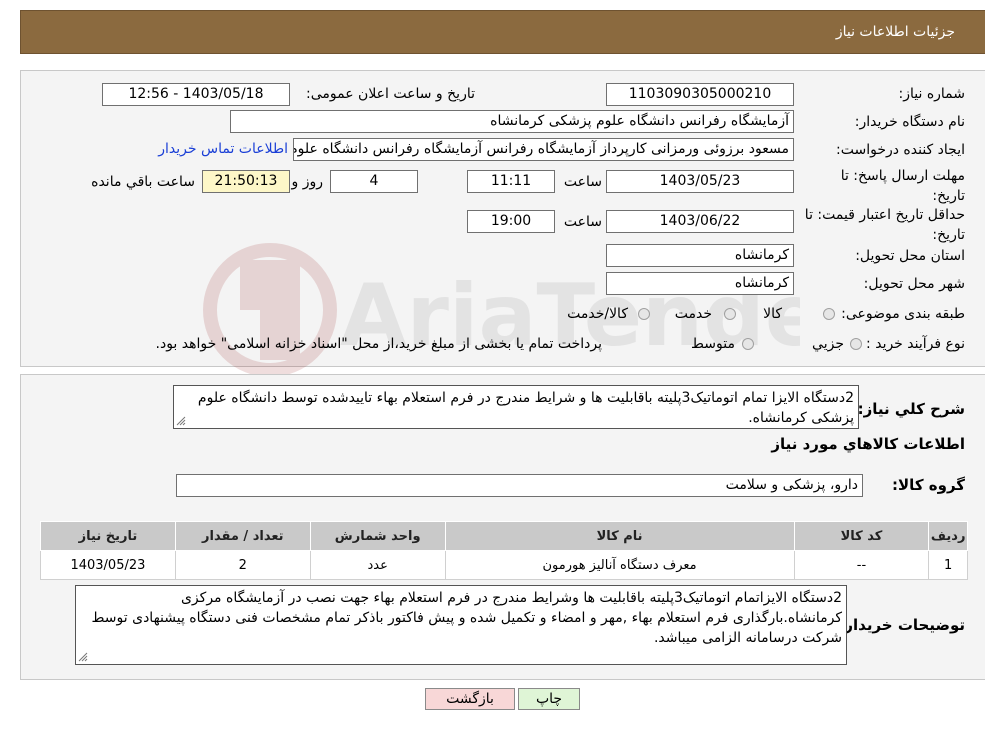 Image resolution: width=985 pixels, height=733 pixels. I want to click on buyer-label: نام دستگاه خریدار:, so click(909, 122).